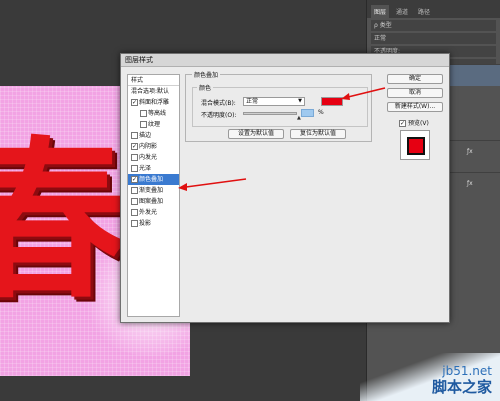 Image resolution: width=500 pixels, height=401 pixels. What do you see at coordinates (145, 168) in the screenshot?
I see `style-label: 光泽` at bounding box center [145, 168].